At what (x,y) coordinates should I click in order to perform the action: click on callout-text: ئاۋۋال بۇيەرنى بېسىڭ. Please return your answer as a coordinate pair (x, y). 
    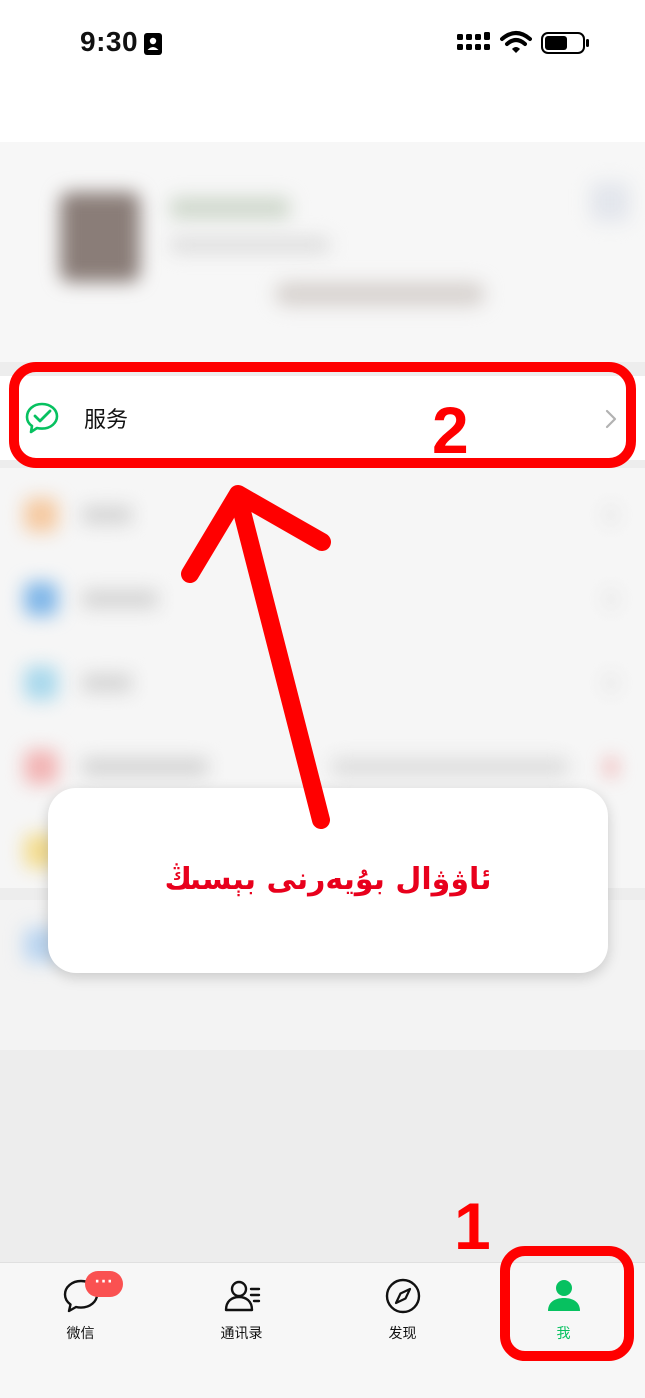
    Looking at the image, I should click on (328, 879).